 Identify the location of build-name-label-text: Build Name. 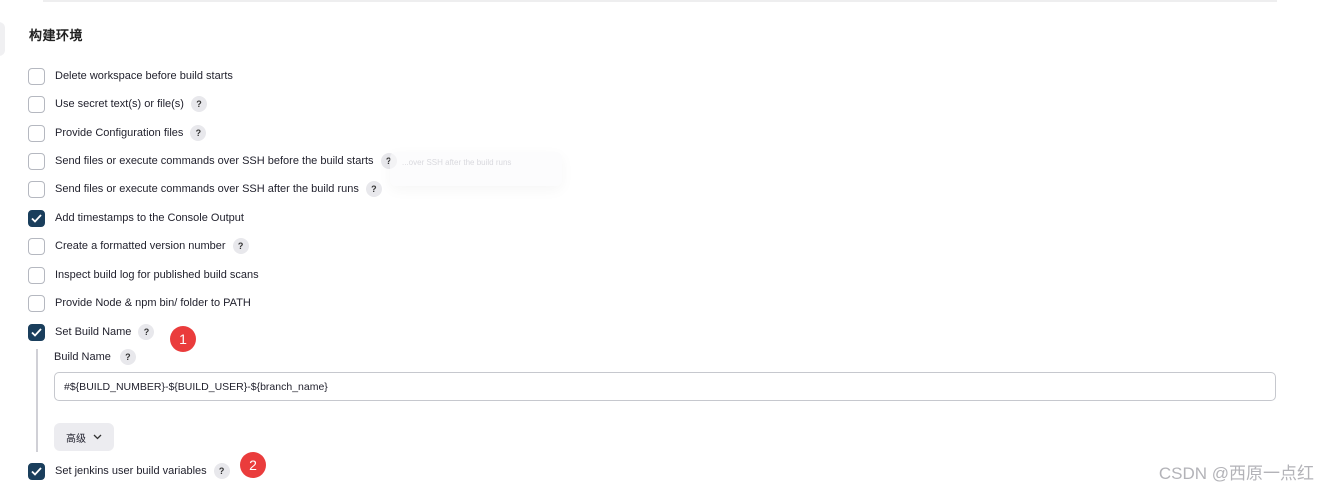
(82, 357).